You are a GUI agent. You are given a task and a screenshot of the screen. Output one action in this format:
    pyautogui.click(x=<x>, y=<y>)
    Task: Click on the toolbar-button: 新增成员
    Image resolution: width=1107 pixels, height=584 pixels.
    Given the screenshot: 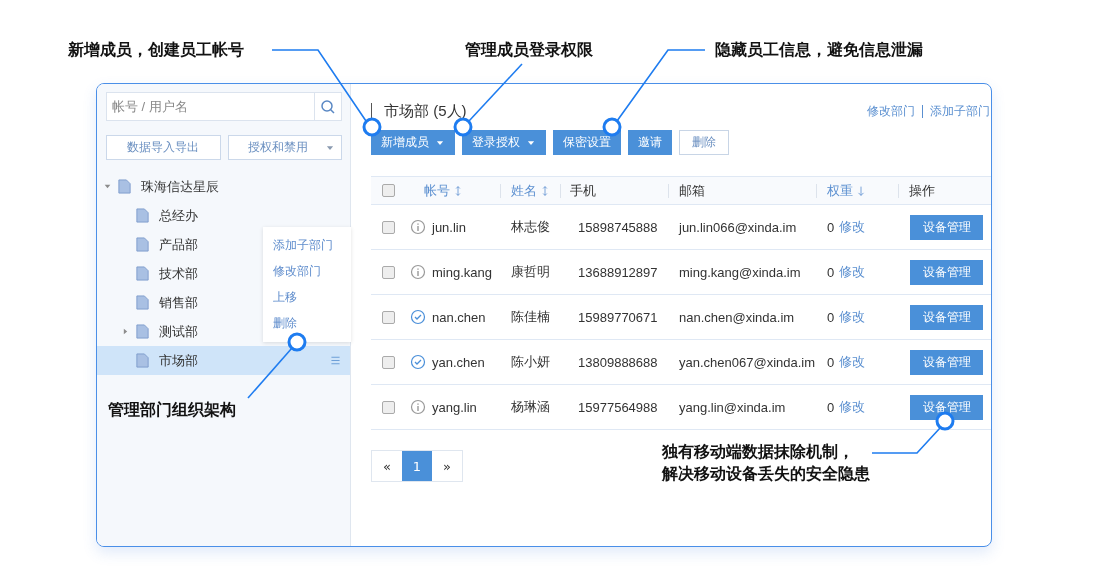 What is the action you would take?
    pyautogui.click(x=413, y=142)
    